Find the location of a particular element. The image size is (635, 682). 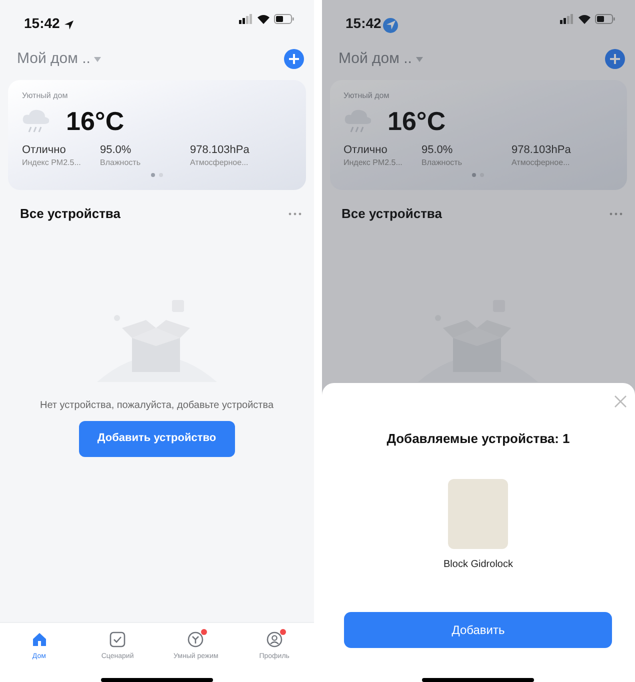

add-device-button: Добавить устройство is located at coordinates (156, 438).